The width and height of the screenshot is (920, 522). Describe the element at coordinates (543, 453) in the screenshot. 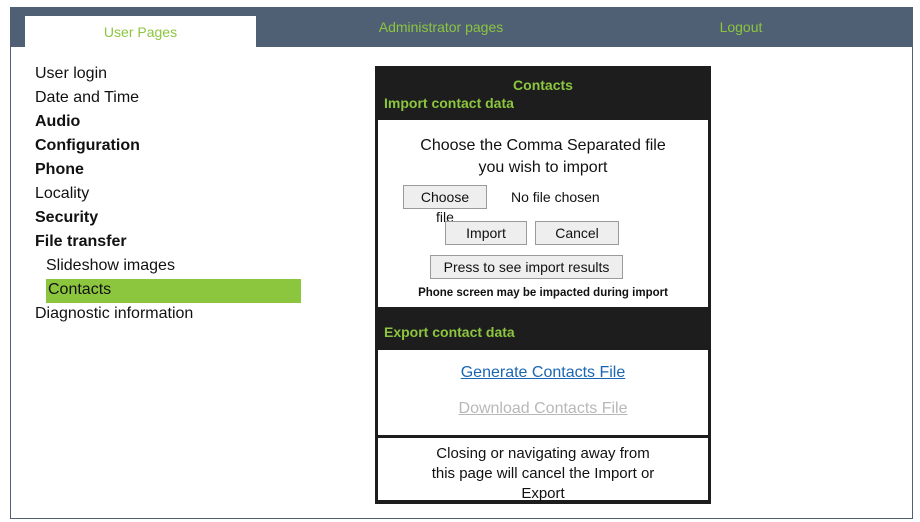

I see `notice-line-1: Closing or navigating away from` at that location.